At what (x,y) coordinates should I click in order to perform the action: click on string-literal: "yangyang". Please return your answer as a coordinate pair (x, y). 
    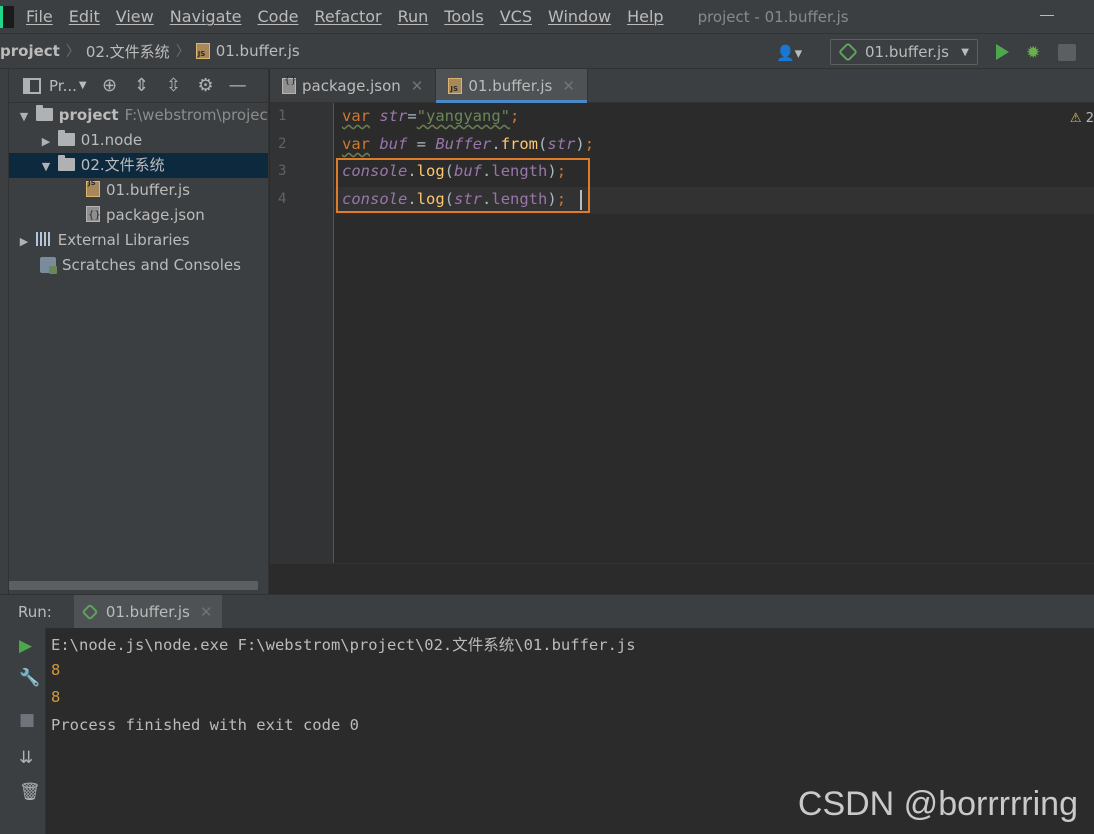
    Looking at the image, I should click on (463, 116).